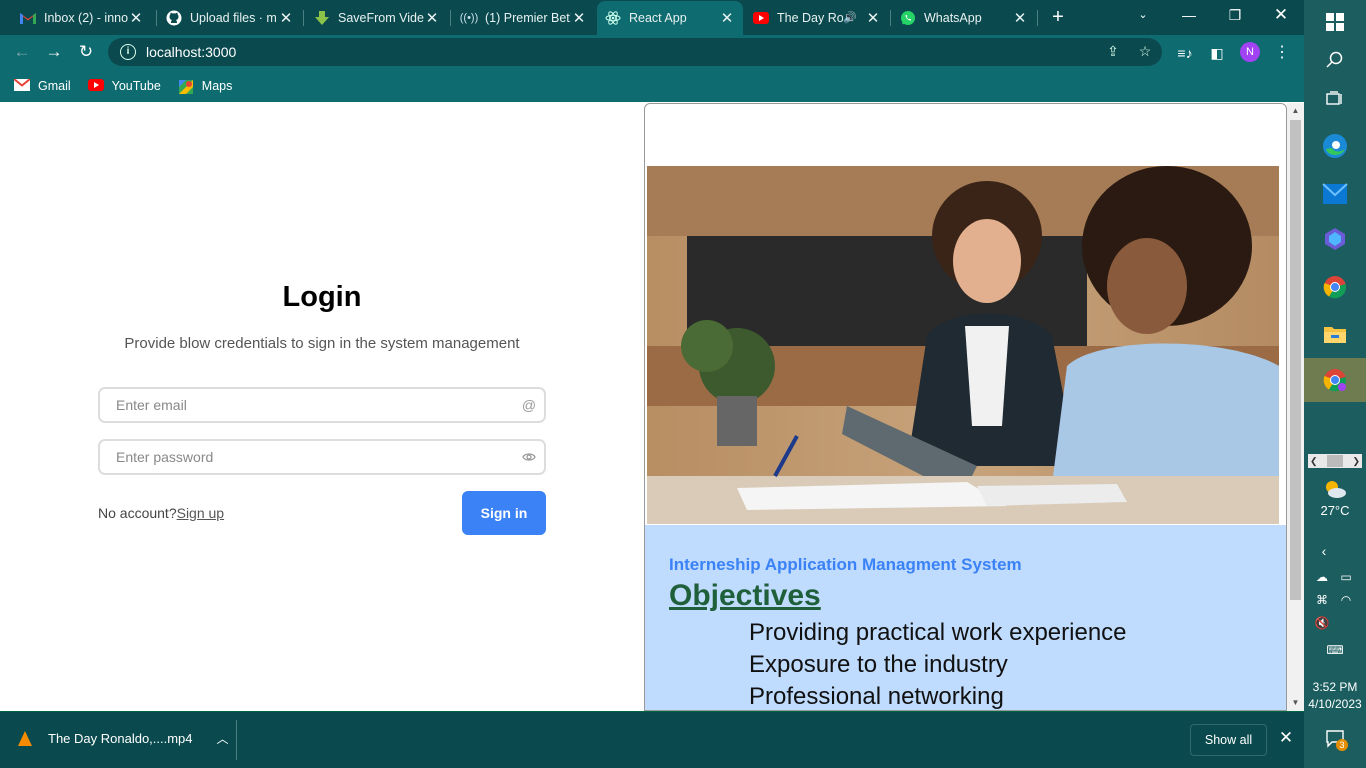  I want to click on scroll-down-arrow-icon: ▼, so click(1295, 703).